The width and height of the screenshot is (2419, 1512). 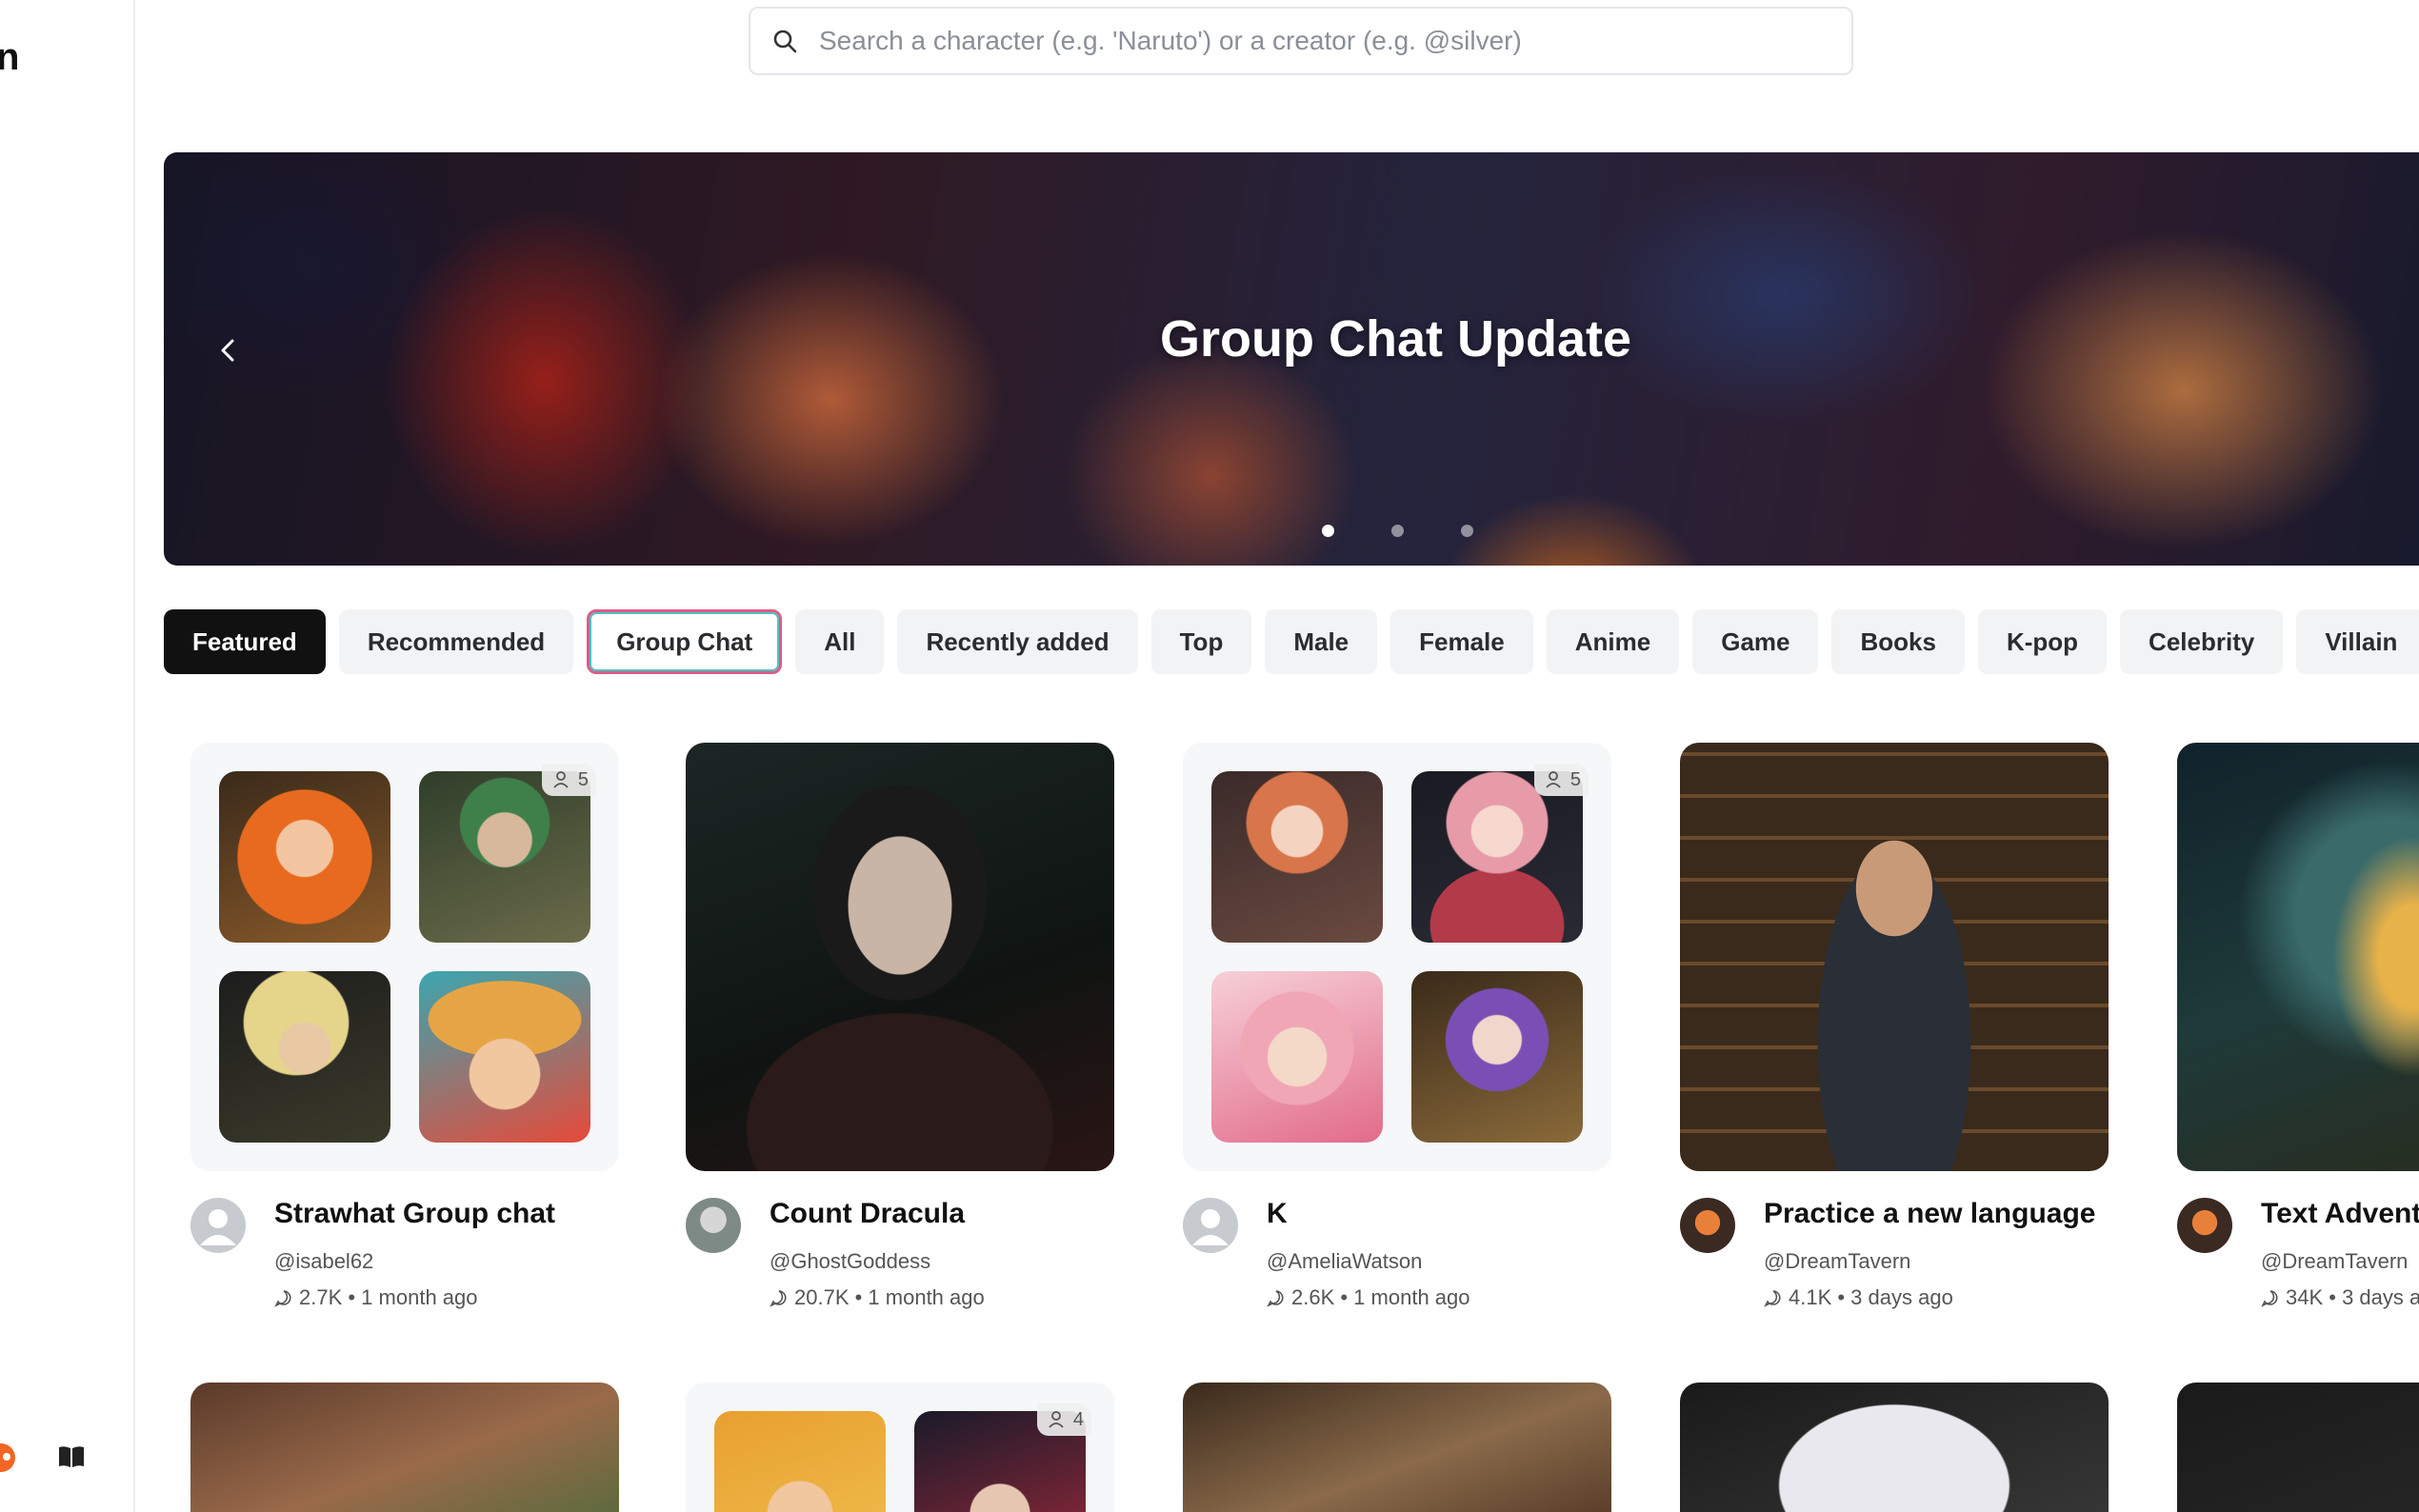 What do you see at coordinates (1871, 1297) in the screenshot?
I see `chat-count: 4.1K • 3 days ago` at bounding box center [1871, 1297].